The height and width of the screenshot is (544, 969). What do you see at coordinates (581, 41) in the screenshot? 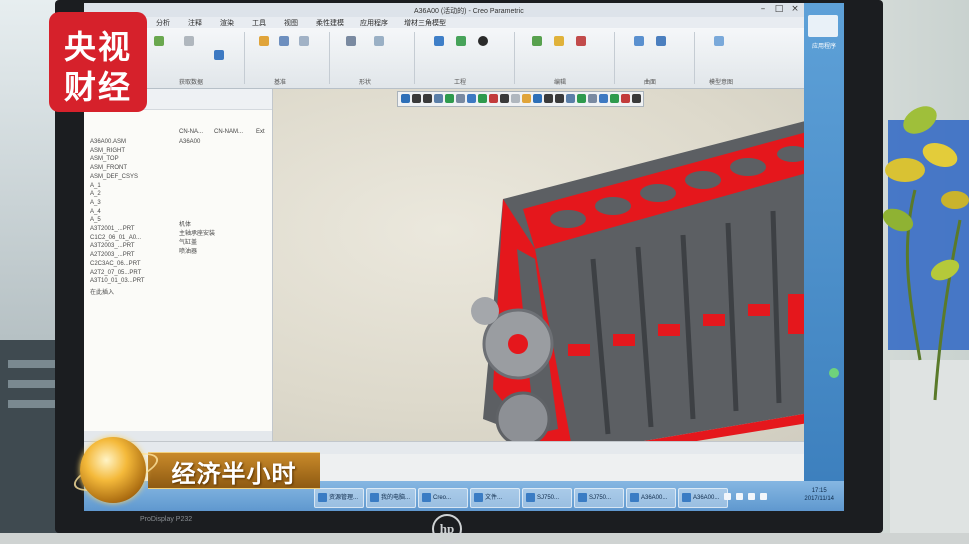
I see `trim-icon` at bounding box center [581, 41].